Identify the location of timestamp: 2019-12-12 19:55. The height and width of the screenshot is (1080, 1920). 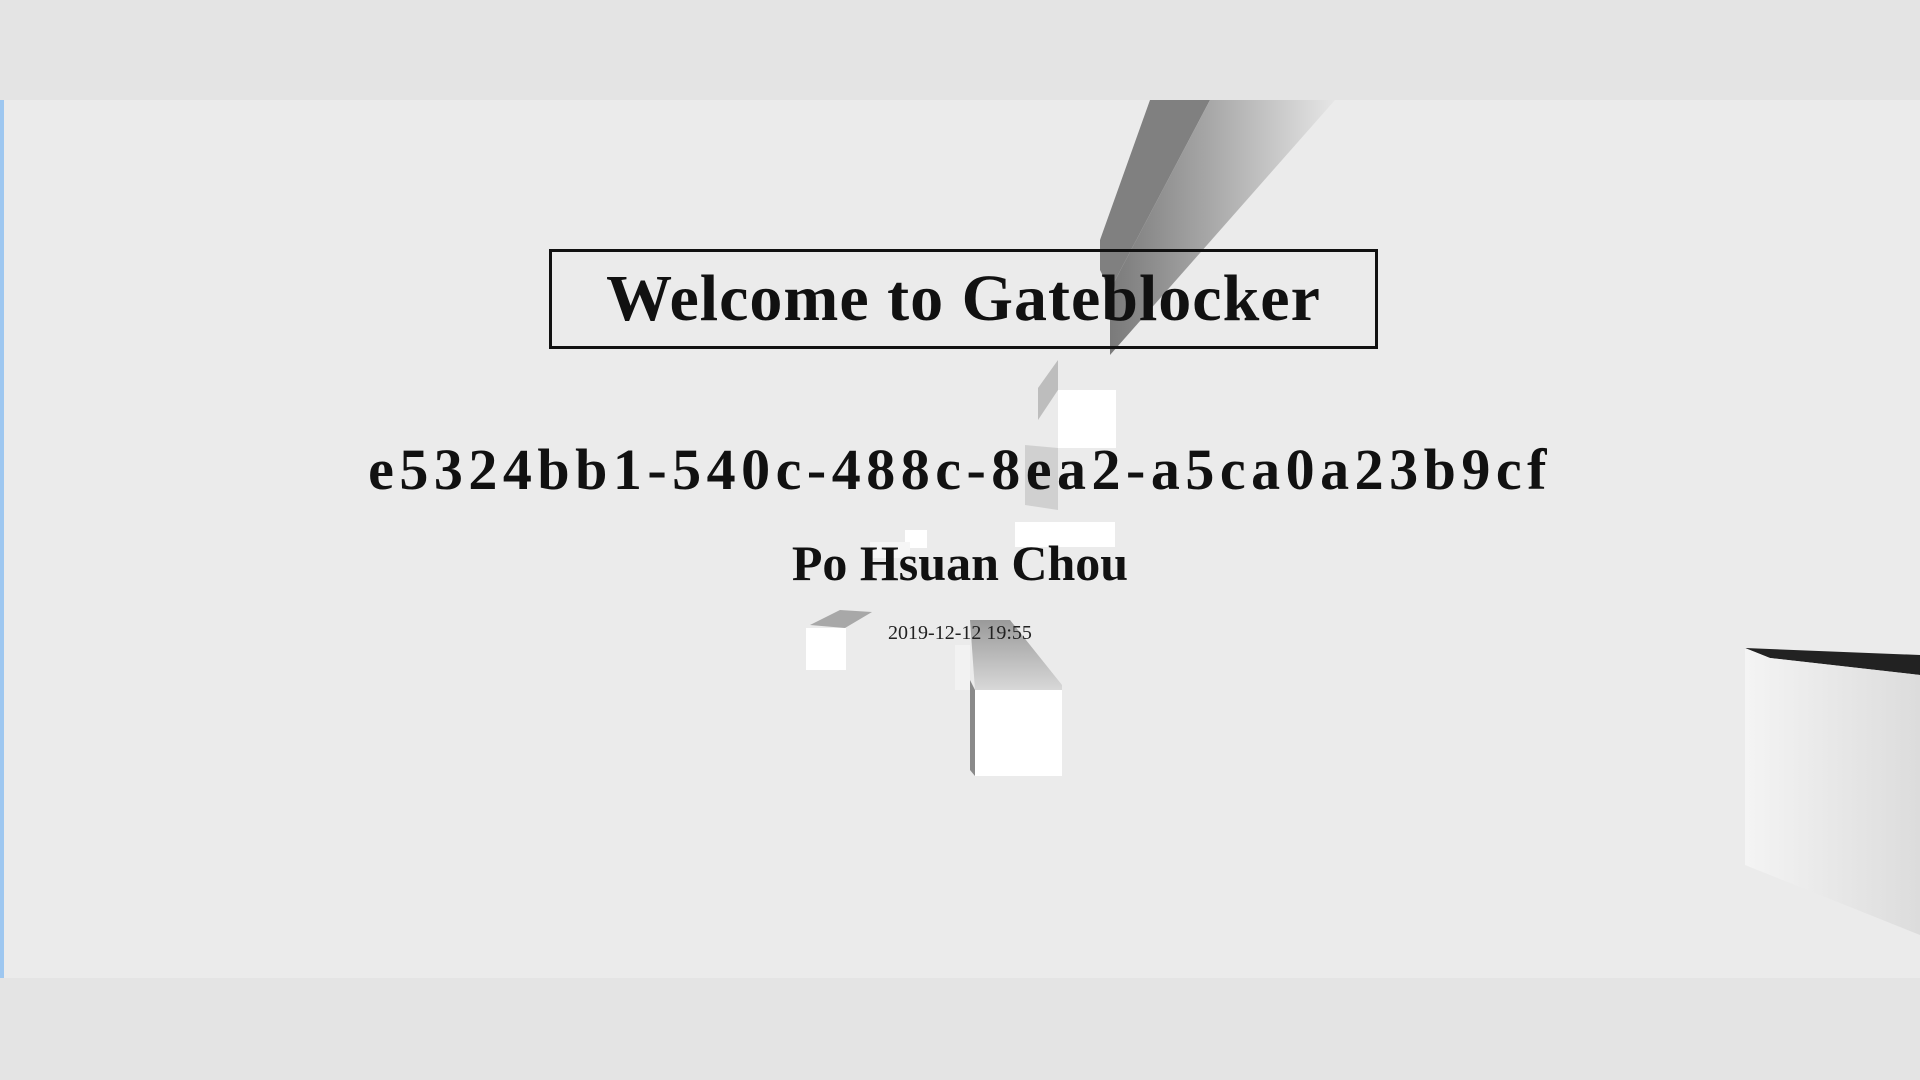
(960, 633).